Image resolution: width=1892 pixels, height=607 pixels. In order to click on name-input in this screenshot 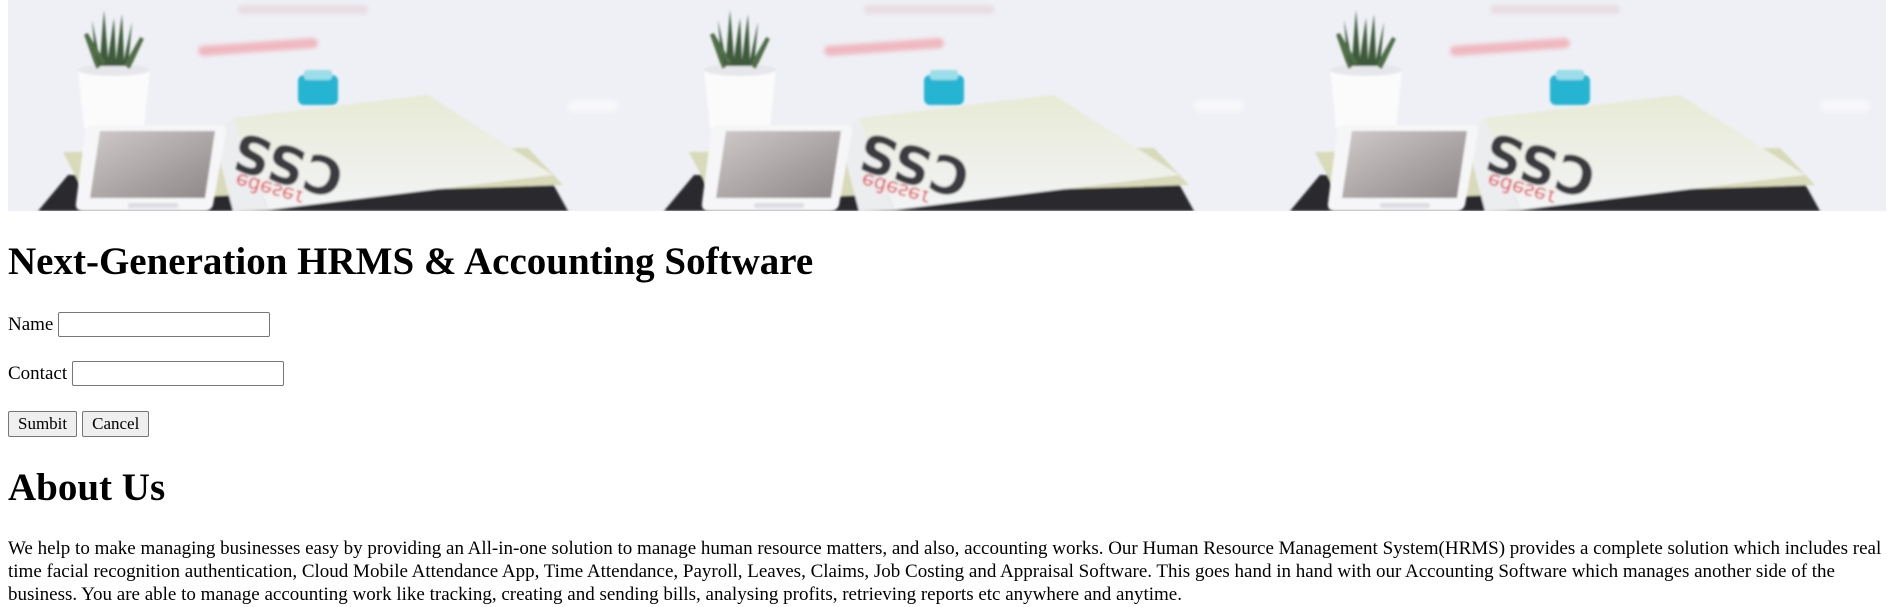, I will do `click(164, 324)`.